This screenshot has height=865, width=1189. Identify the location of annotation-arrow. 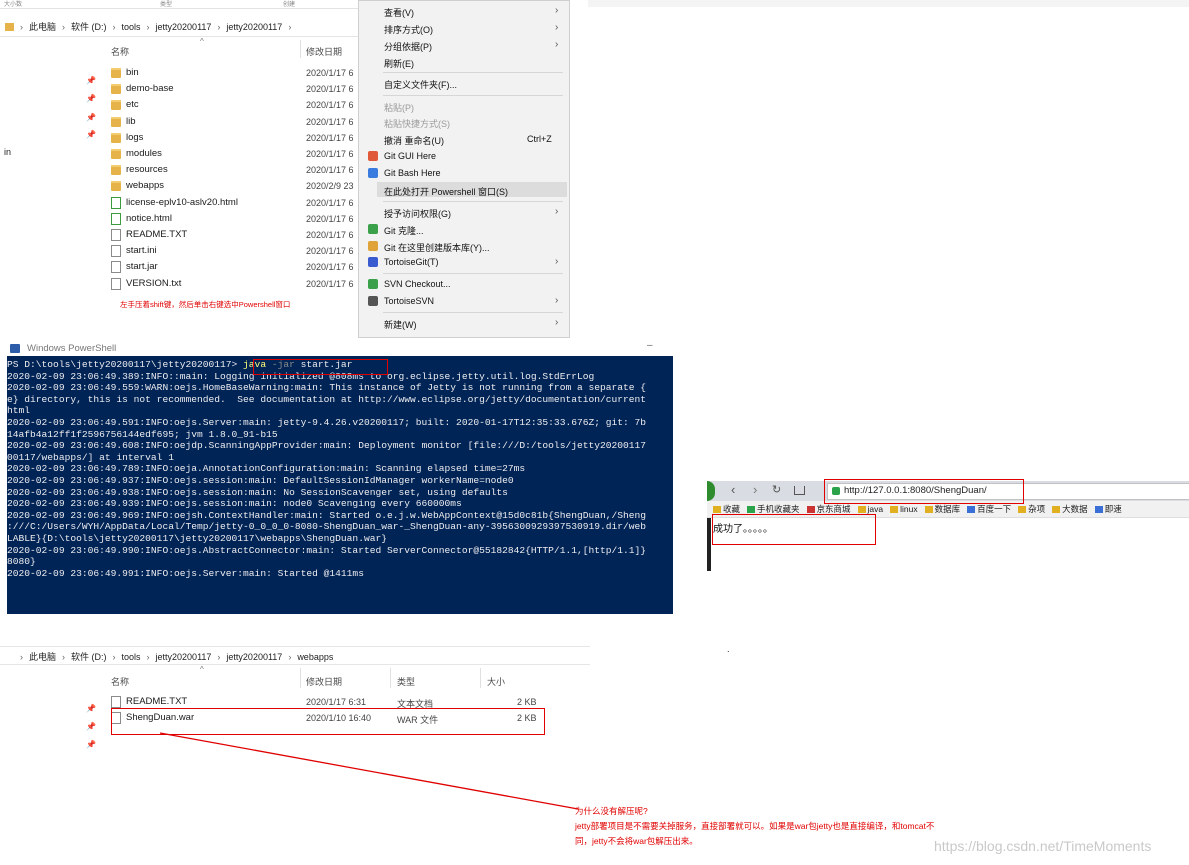
(369, 771).